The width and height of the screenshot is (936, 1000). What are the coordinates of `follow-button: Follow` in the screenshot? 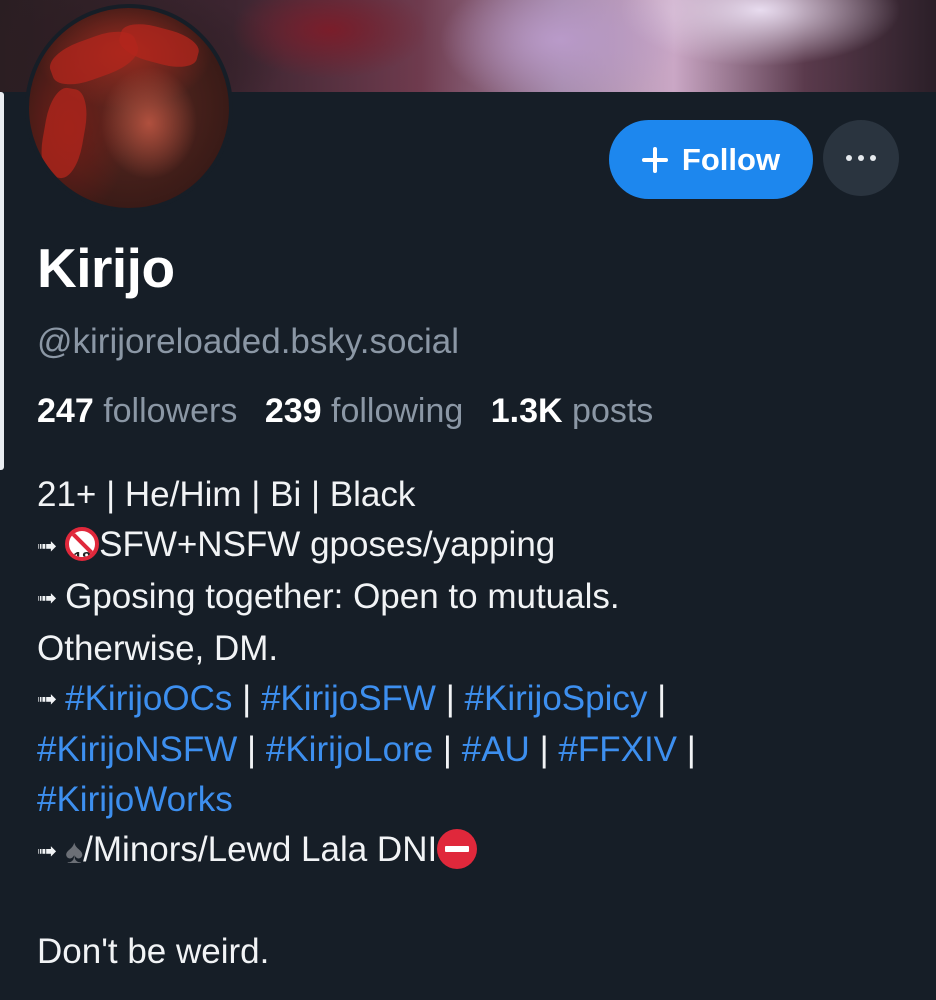 It's located at (711, 159).